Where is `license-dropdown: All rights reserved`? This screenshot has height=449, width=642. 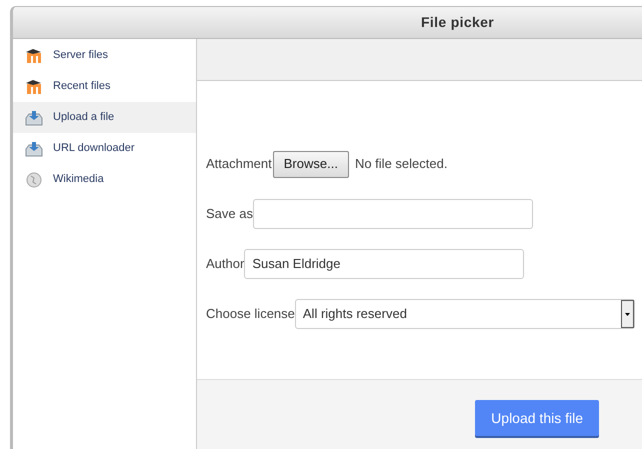 license-dropdown: All rights reserved is located at coordinates (464, 314).